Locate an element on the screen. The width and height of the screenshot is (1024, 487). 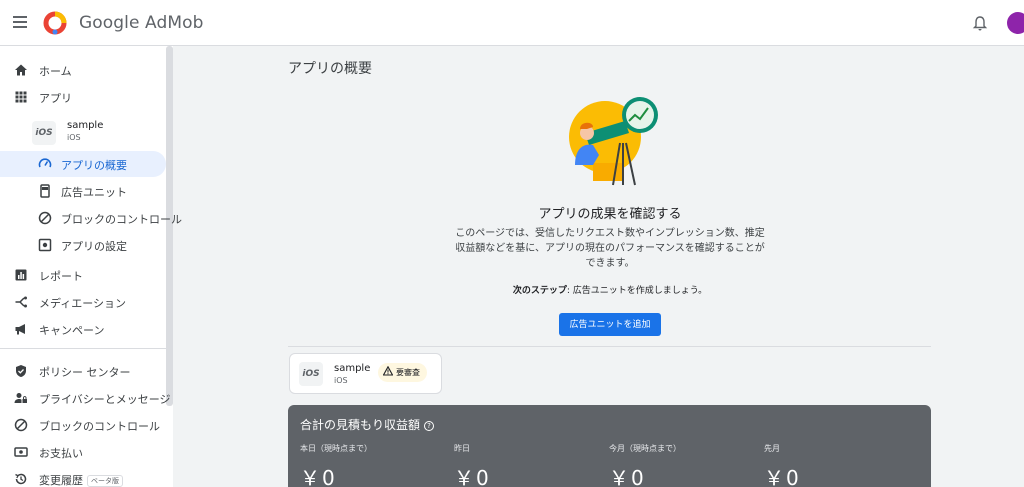
sidebar-item-block-controls: ブロックのコントロール is located at coordinates (83, 425).